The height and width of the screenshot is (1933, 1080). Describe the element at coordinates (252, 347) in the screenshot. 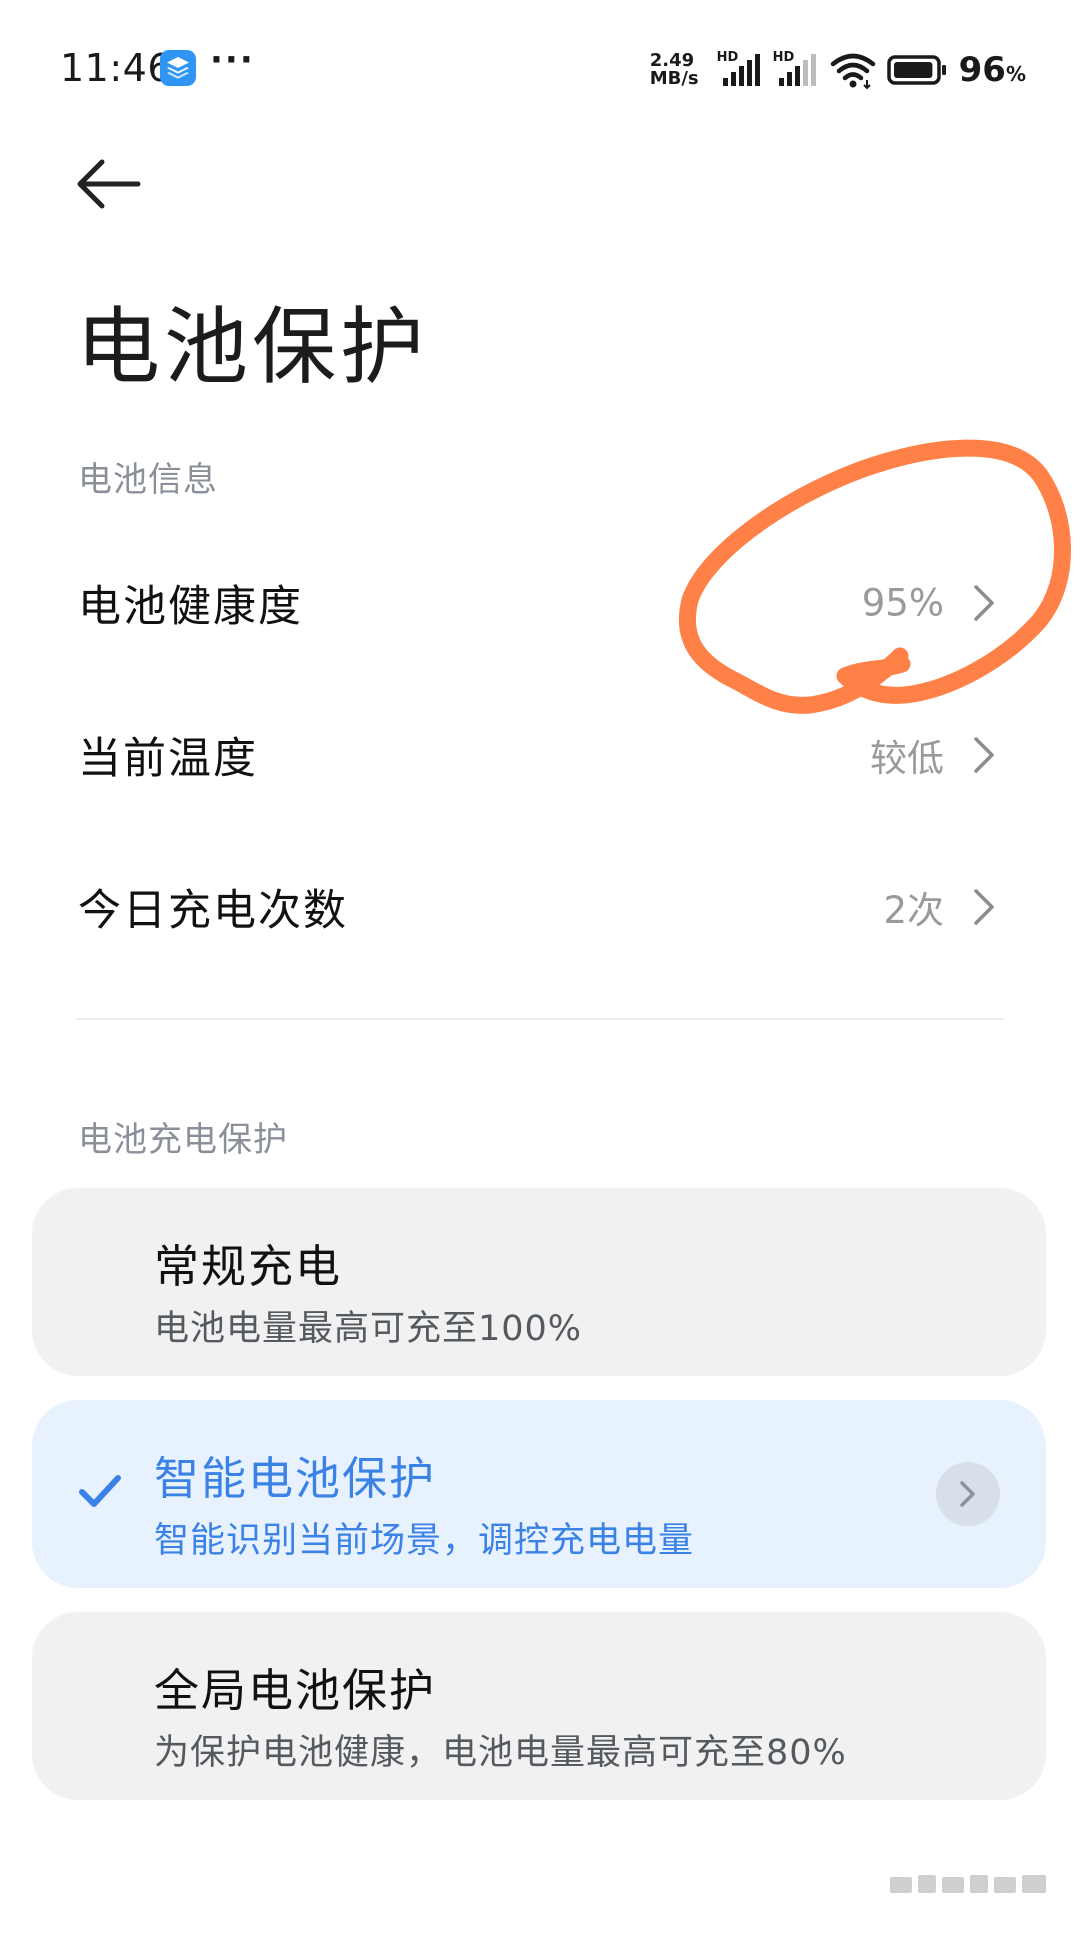

I see `page-title: 电池保护` at that location.